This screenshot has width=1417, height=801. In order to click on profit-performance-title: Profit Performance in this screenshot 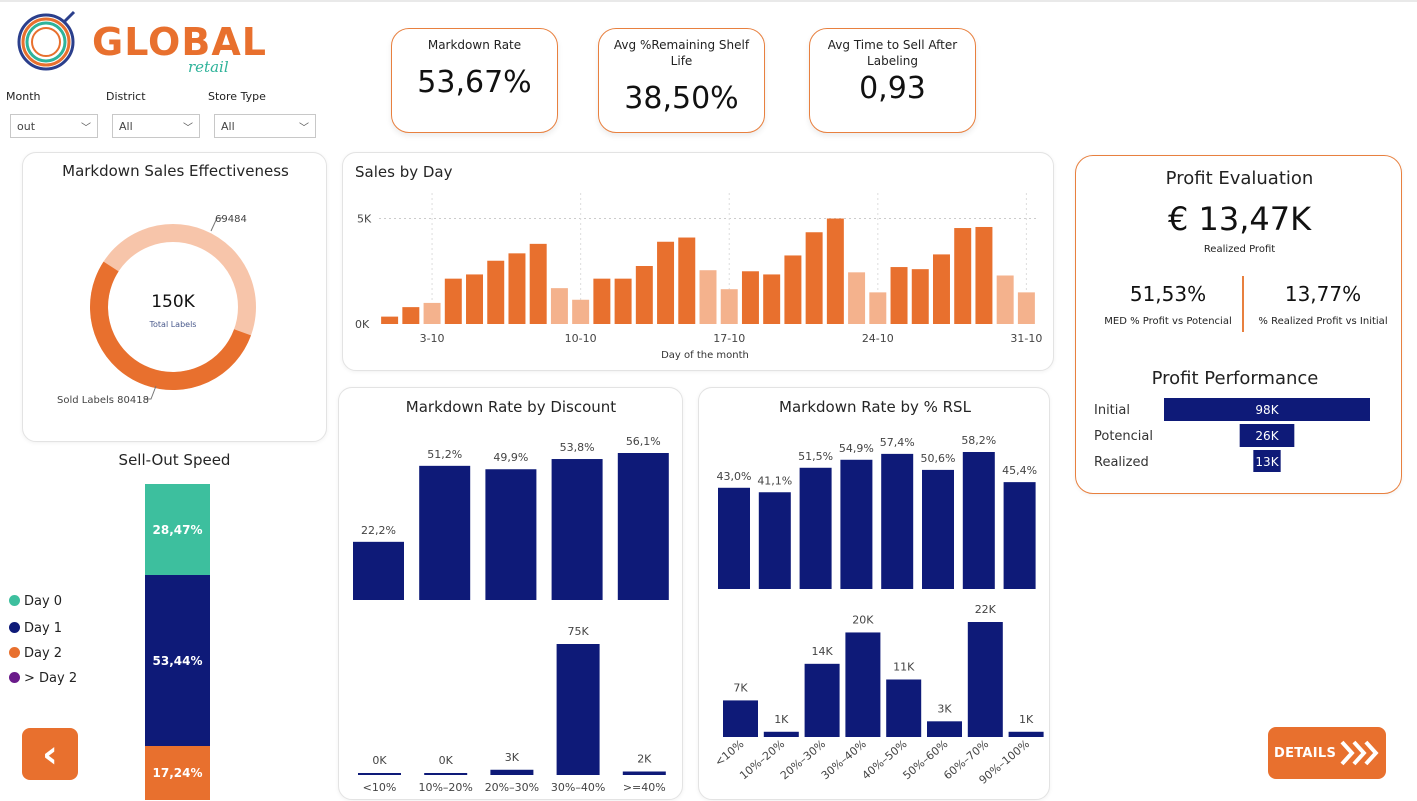, I will do `click(1235, 378)`.